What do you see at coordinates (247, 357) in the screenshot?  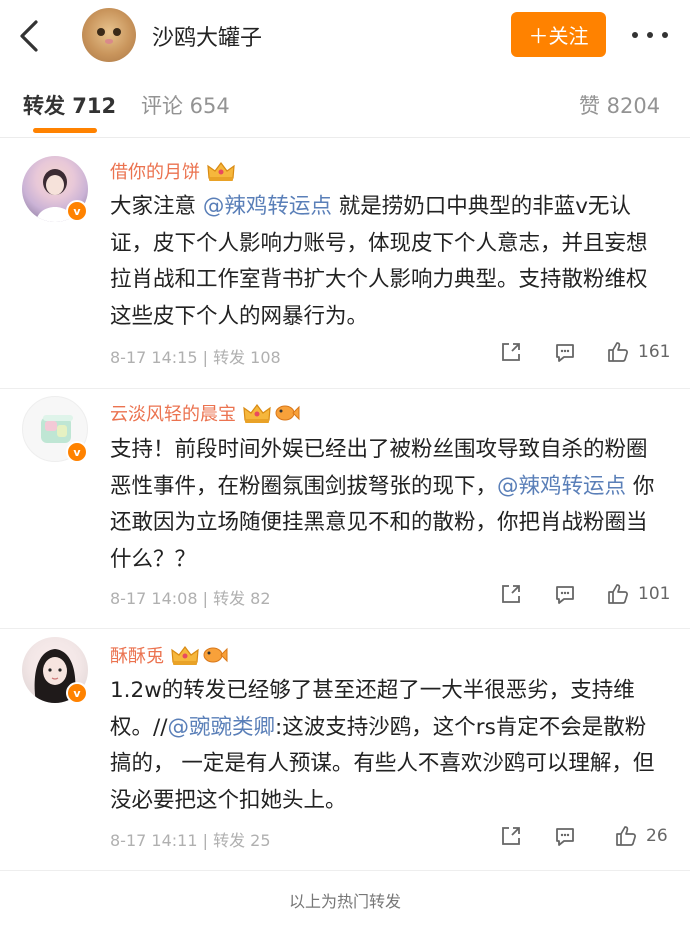 I see `repost-count: 转发 108` at bounding box center [247, 357].